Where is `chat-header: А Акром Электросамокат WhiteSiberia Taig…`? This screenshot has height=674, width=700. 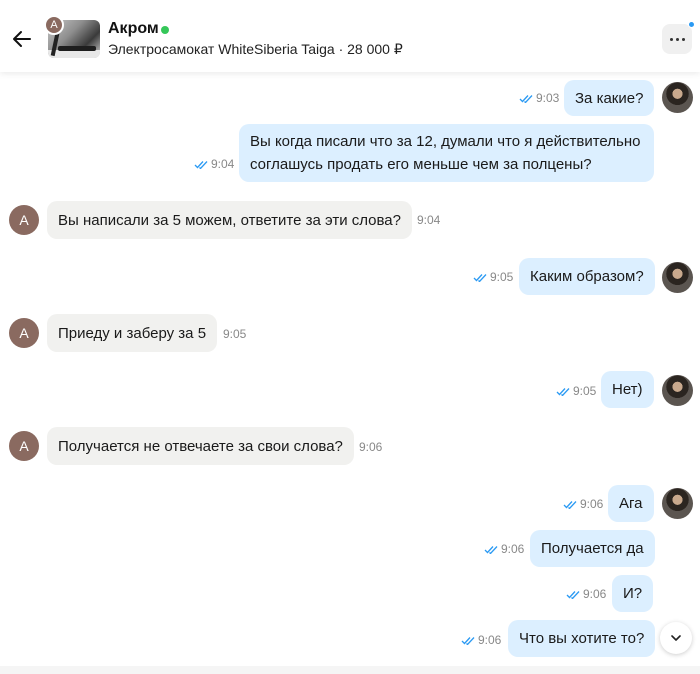
chat-header: А Акром Электросамокат WhiteSiberia Taig… is located at coordinates (350, 36).